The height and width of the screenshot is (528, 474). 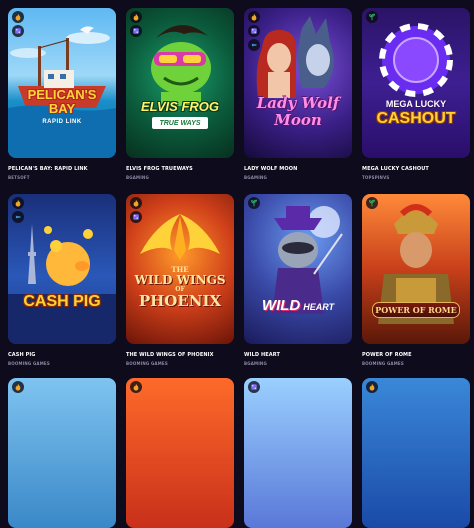 I want to click on game-provider: BETSOFT, so click(x=19, y=177).